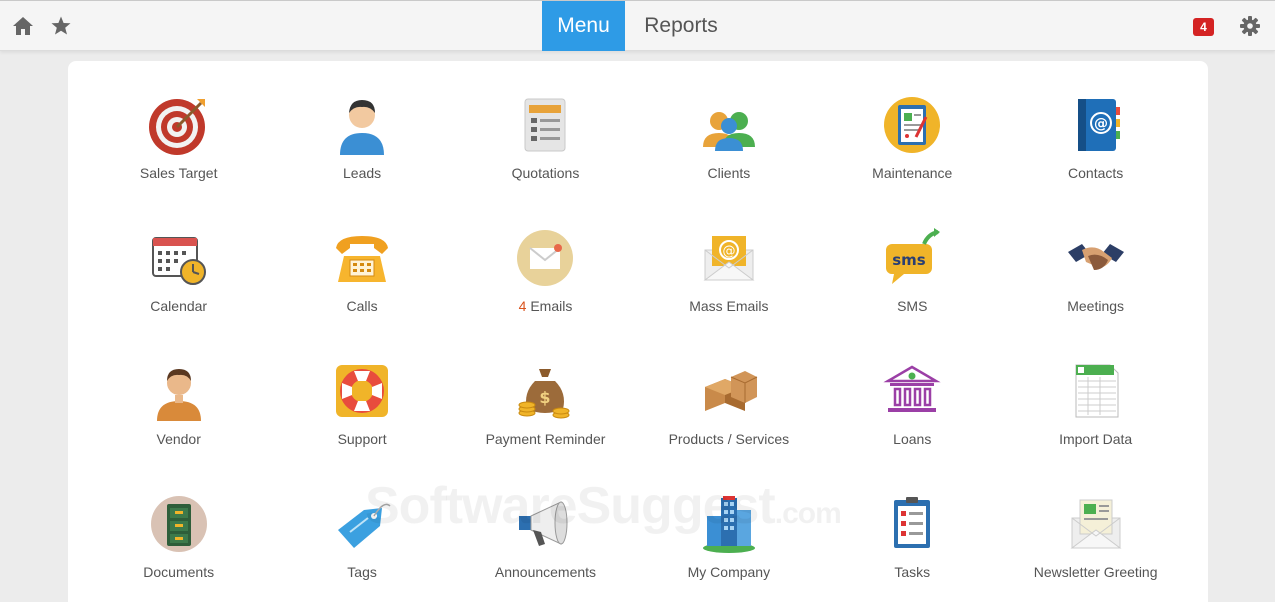 The height and width of the screenshot is (602, 1275). I want to click on spreadsheet-icon, so click(1097, 391).